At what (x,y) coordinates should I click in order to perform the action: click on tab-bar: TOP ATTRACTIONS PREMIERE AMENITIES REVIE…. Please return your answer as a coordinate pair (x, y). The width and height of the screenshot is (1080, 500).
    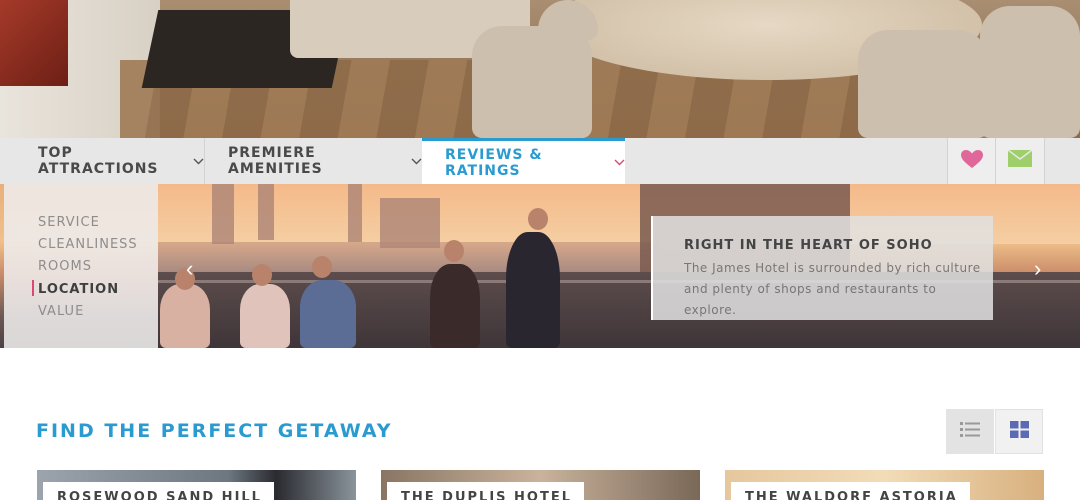
    Looking at the image, I should click on (540, 161).